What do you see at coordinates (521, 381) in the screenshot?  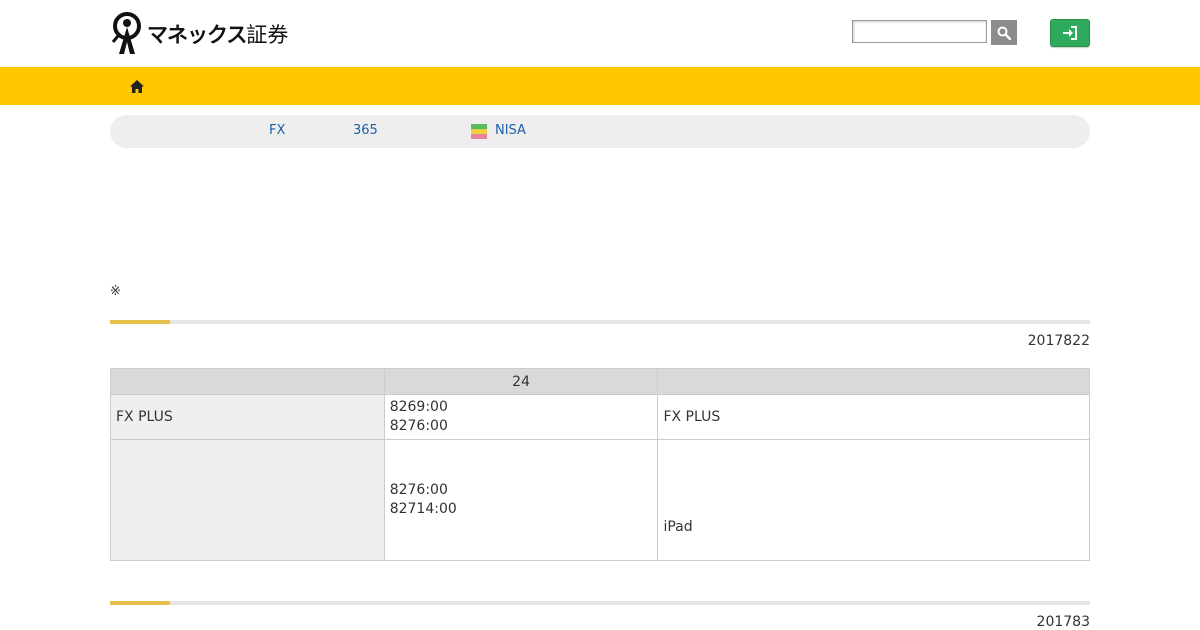 I see `table-header-cell: 24` at bounding box center [521, 381].